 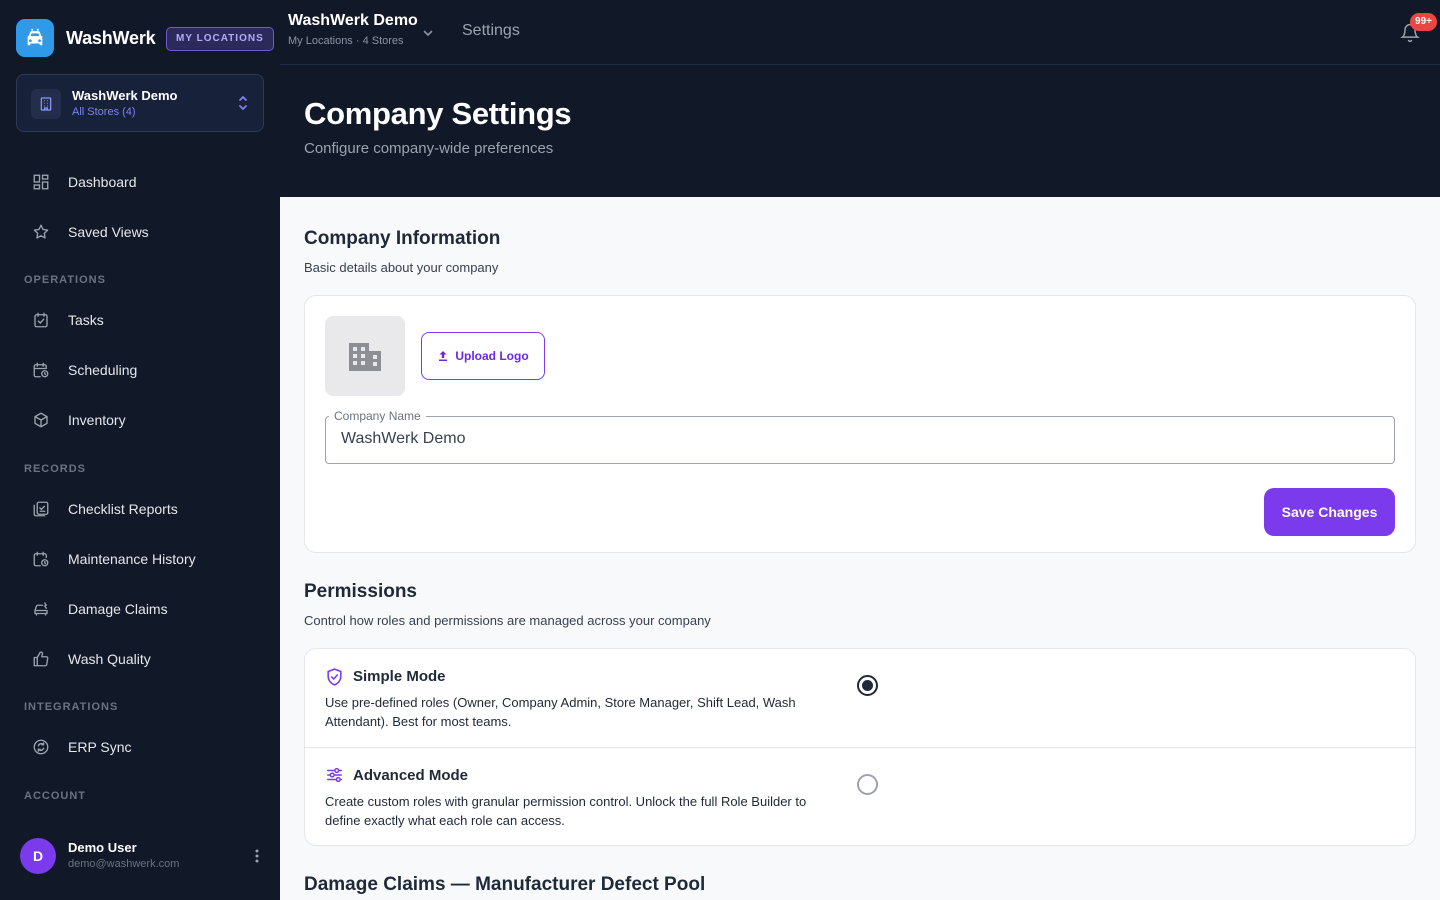 I want to click on car-wash-logo-icon, so click(x=35, y=38).